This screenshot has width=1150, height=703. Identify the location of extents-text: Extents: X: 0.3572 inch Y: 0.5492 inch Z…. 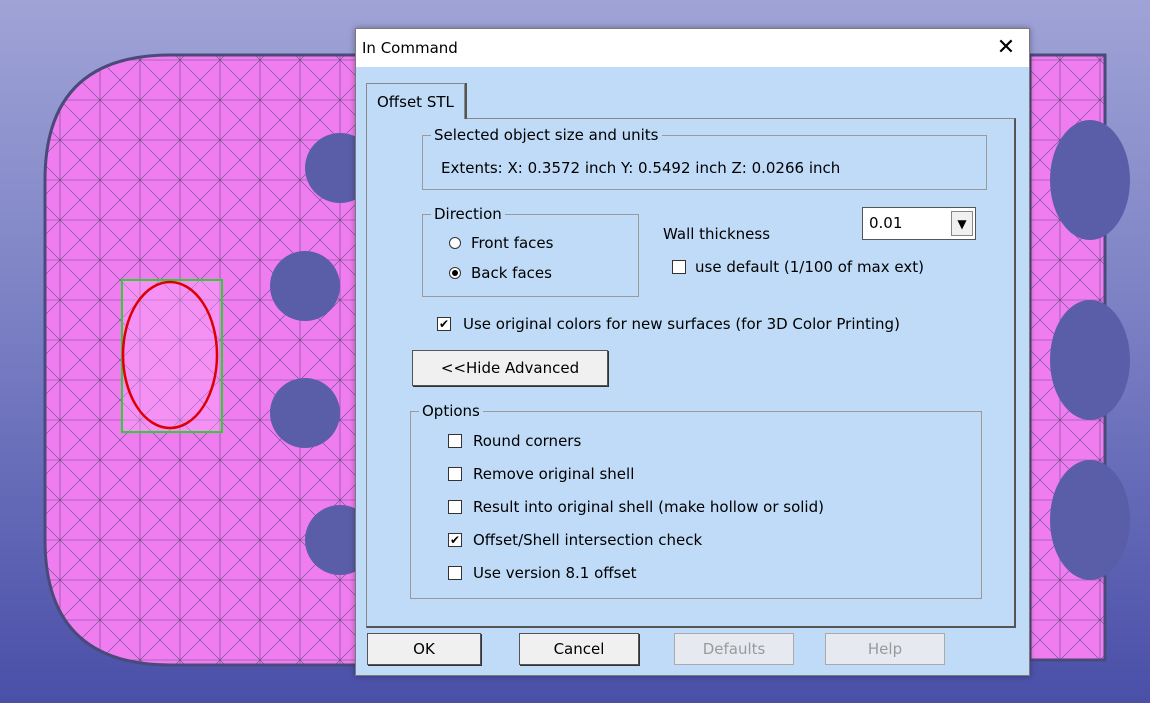
(641, 168).